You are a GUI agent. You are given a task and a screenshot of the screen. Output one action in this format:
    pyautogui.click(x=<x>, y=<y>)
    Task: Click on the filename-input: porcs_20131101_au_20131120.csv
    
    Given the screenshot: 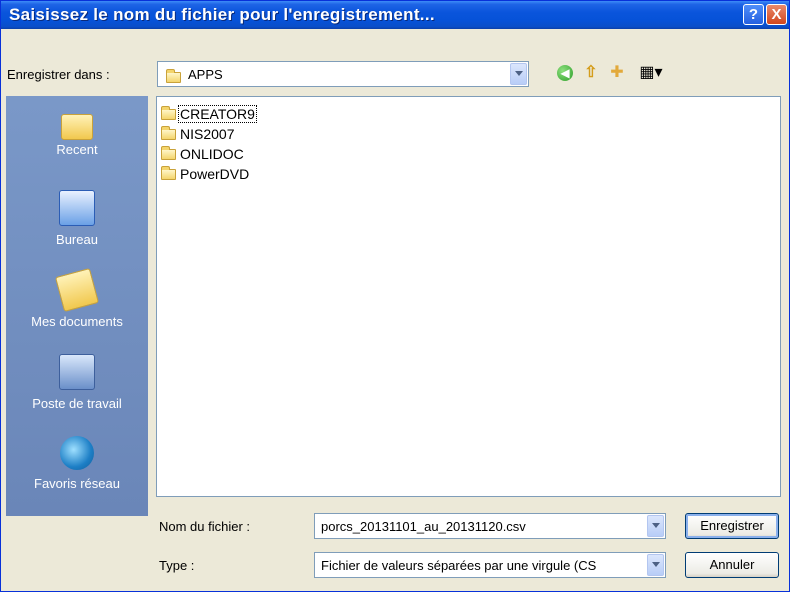 What is the action you would take?
    pyautogui.click(x=490, y=526)
    